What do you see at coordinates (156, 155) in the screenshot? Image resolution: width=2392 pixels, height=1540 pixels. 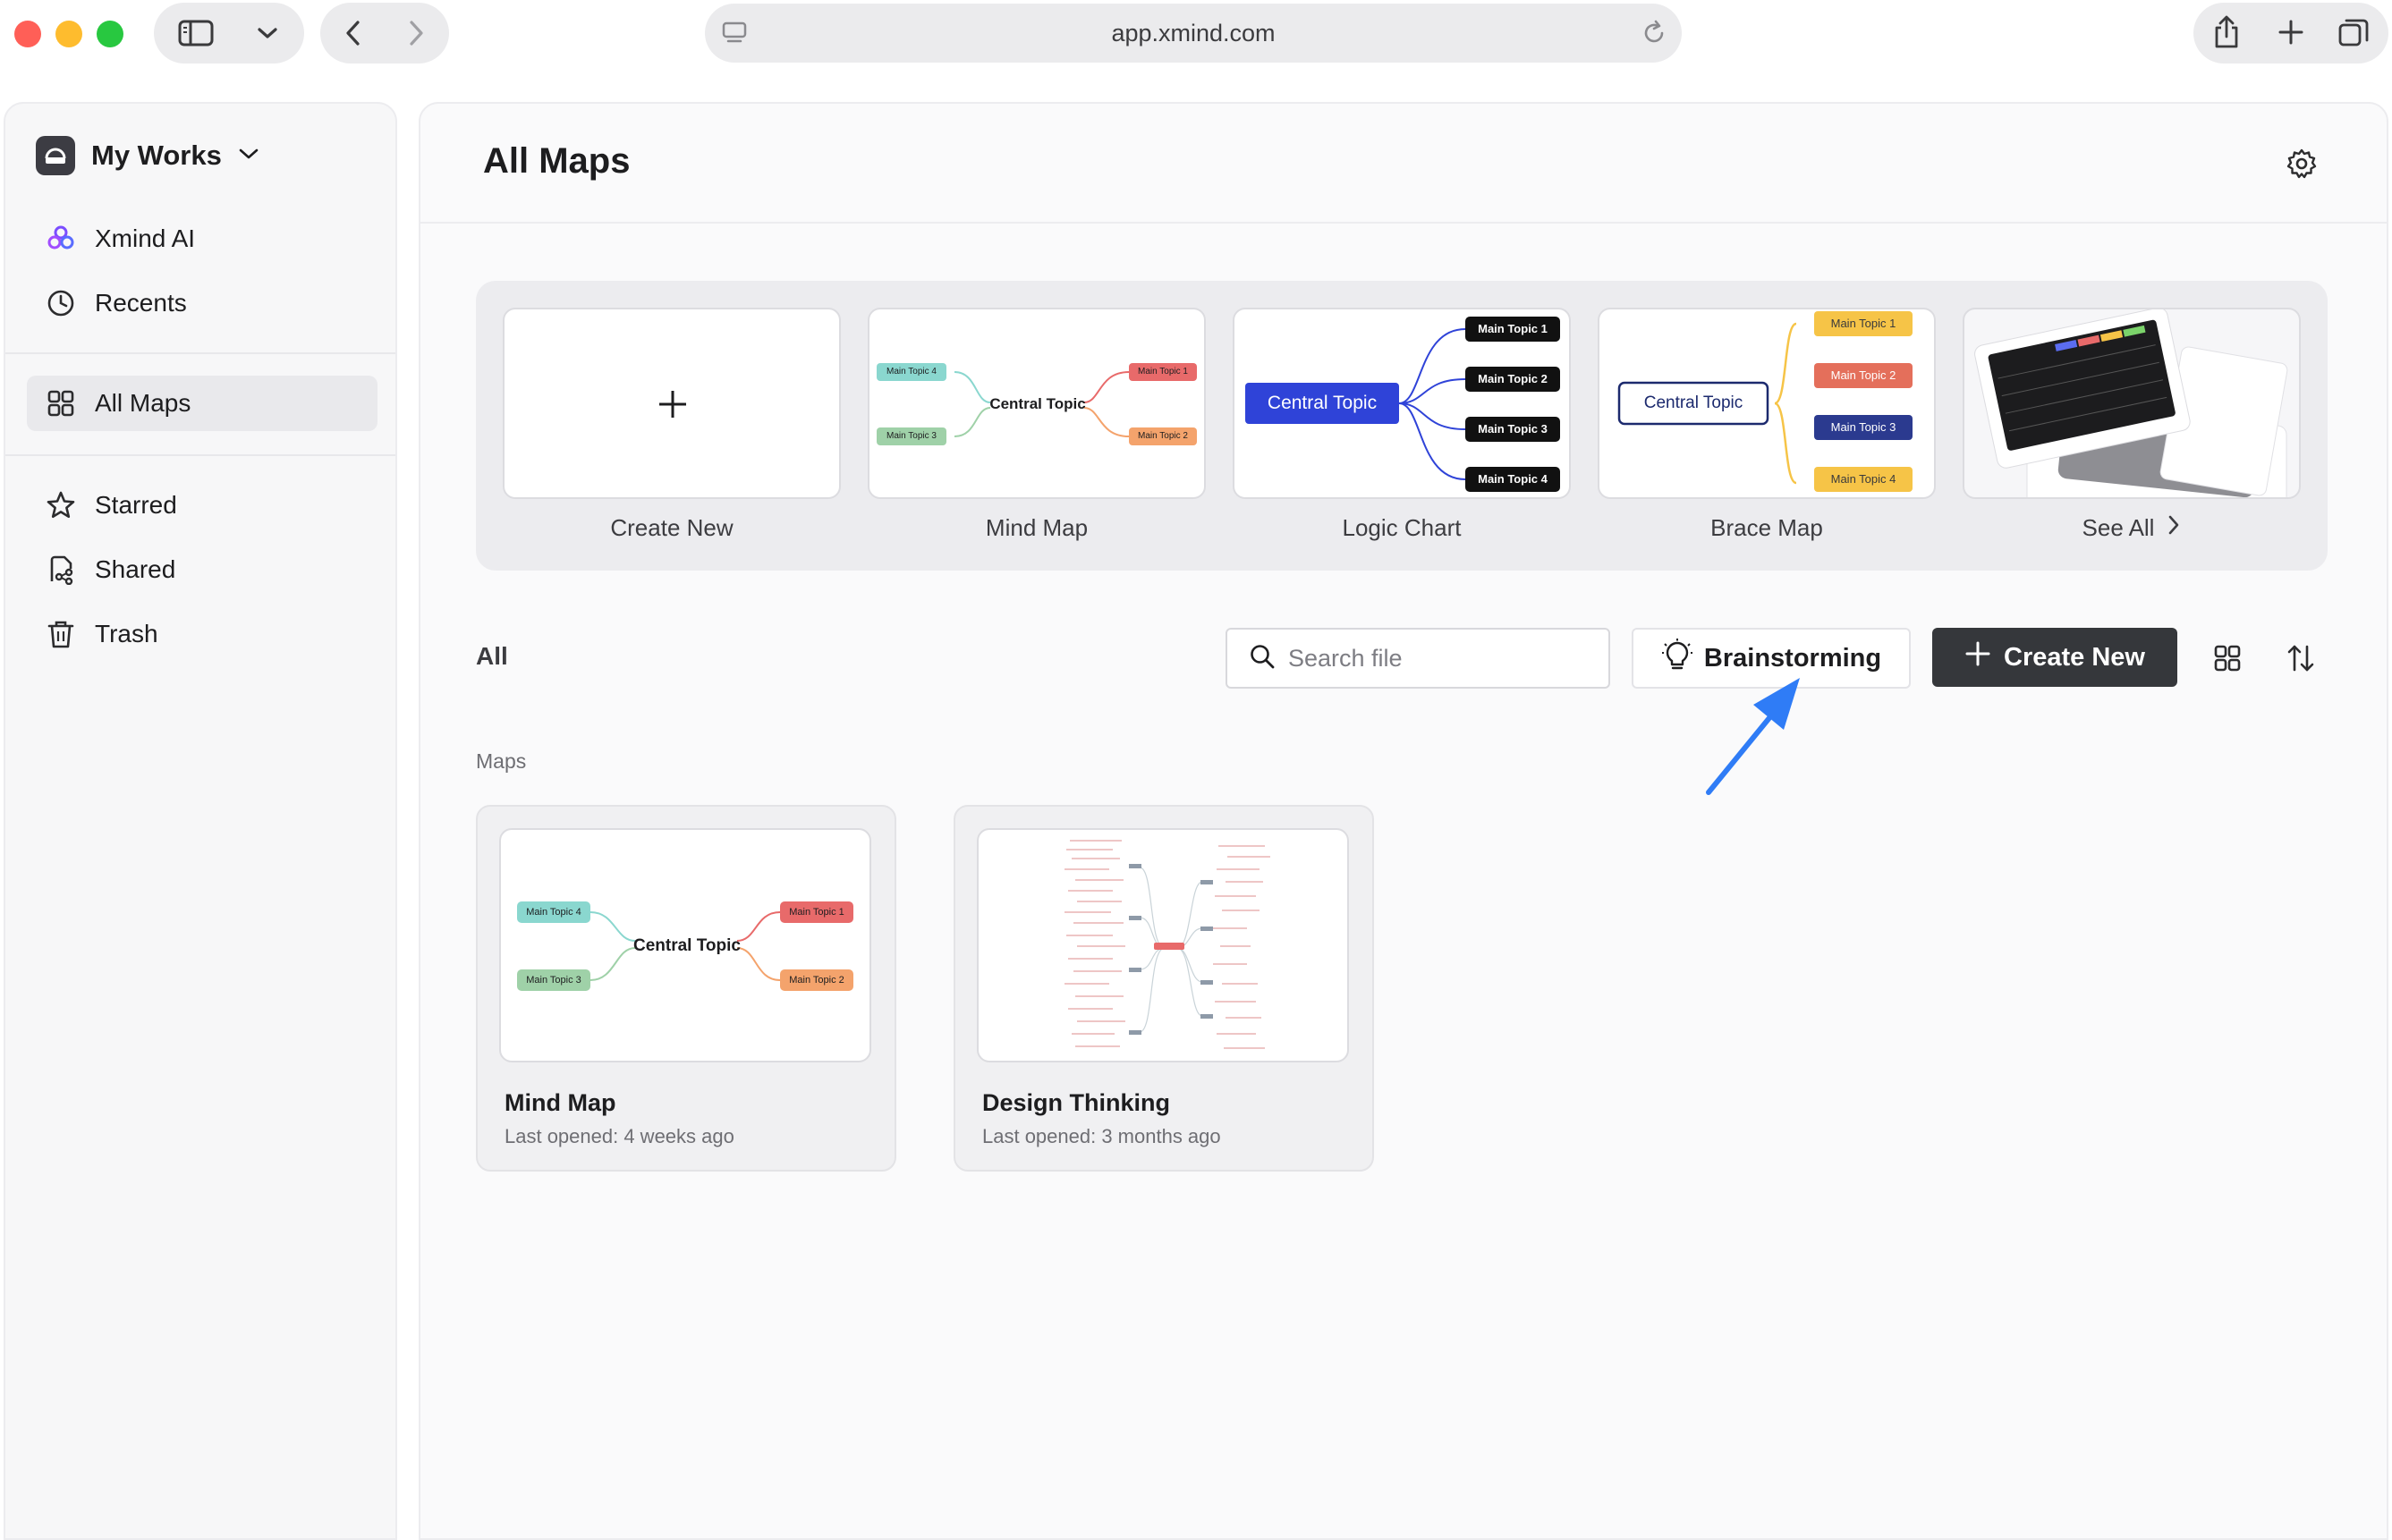 I see `workspace-name: My Works` at bounding box center [156, 155].